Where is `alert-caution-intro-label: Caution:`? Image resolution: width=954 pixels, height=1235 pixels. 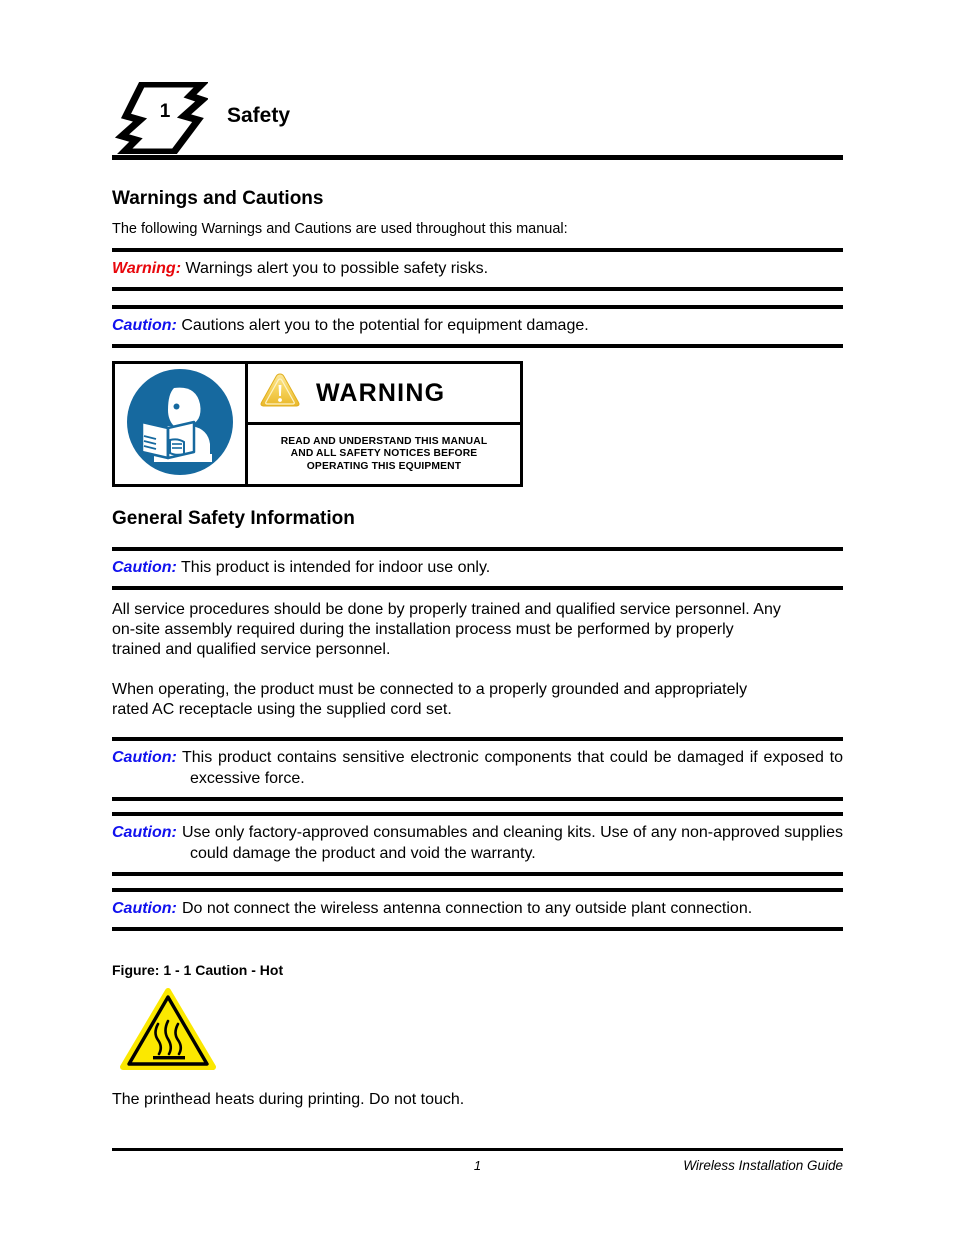
alert-caution-intro-label: Caution: is located at coordinates (144, 325).